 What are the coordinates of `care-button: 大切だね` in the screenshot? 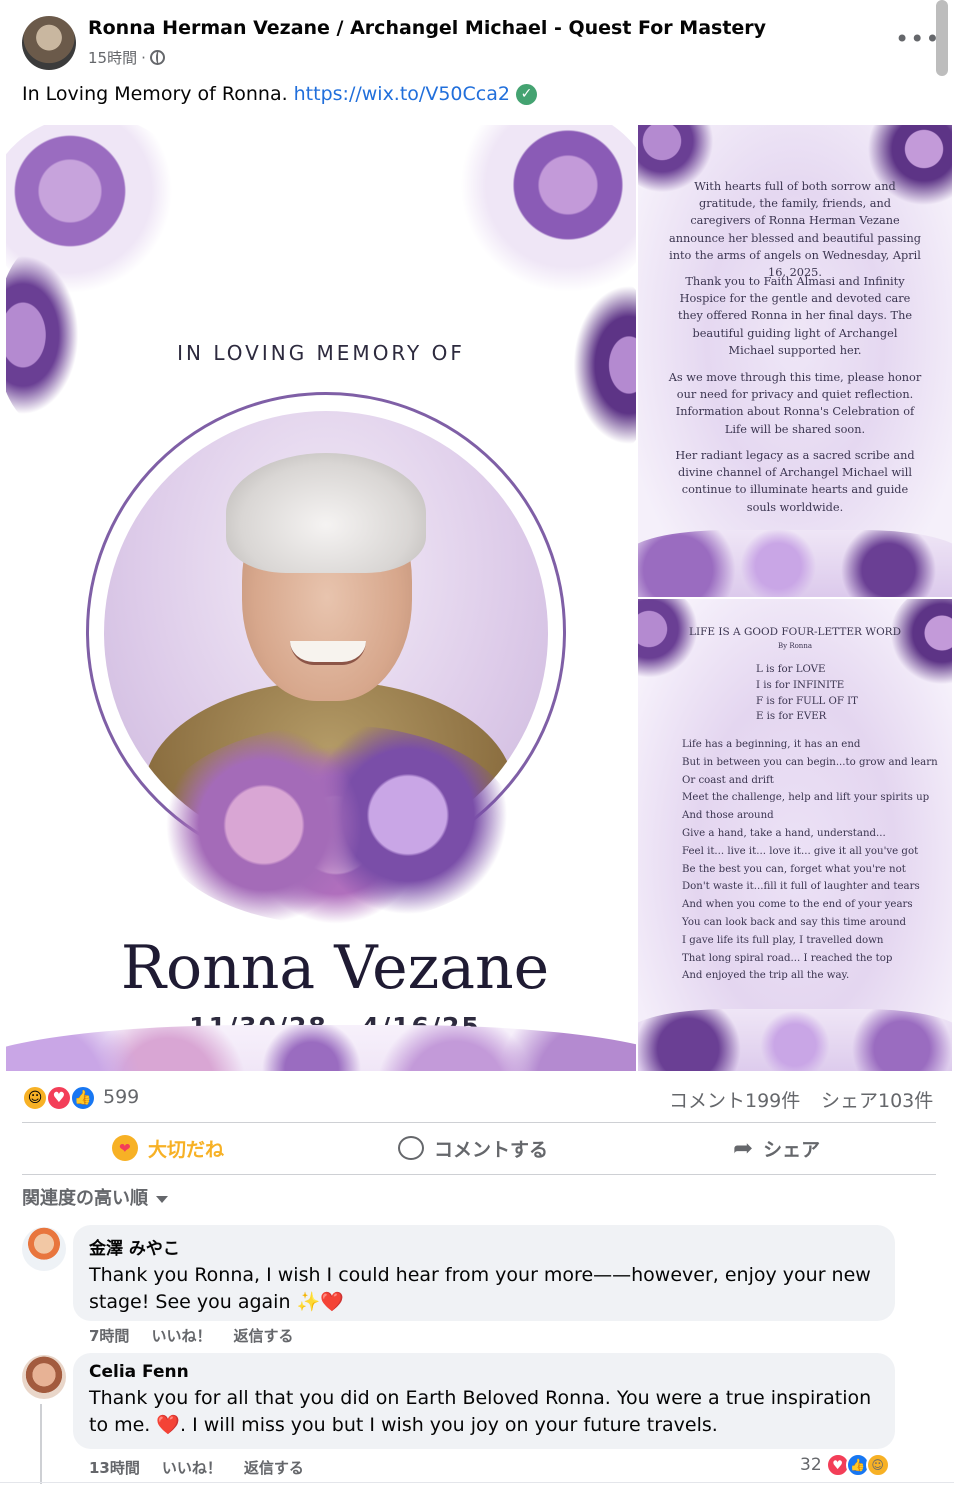 It's located at (168, 1148).